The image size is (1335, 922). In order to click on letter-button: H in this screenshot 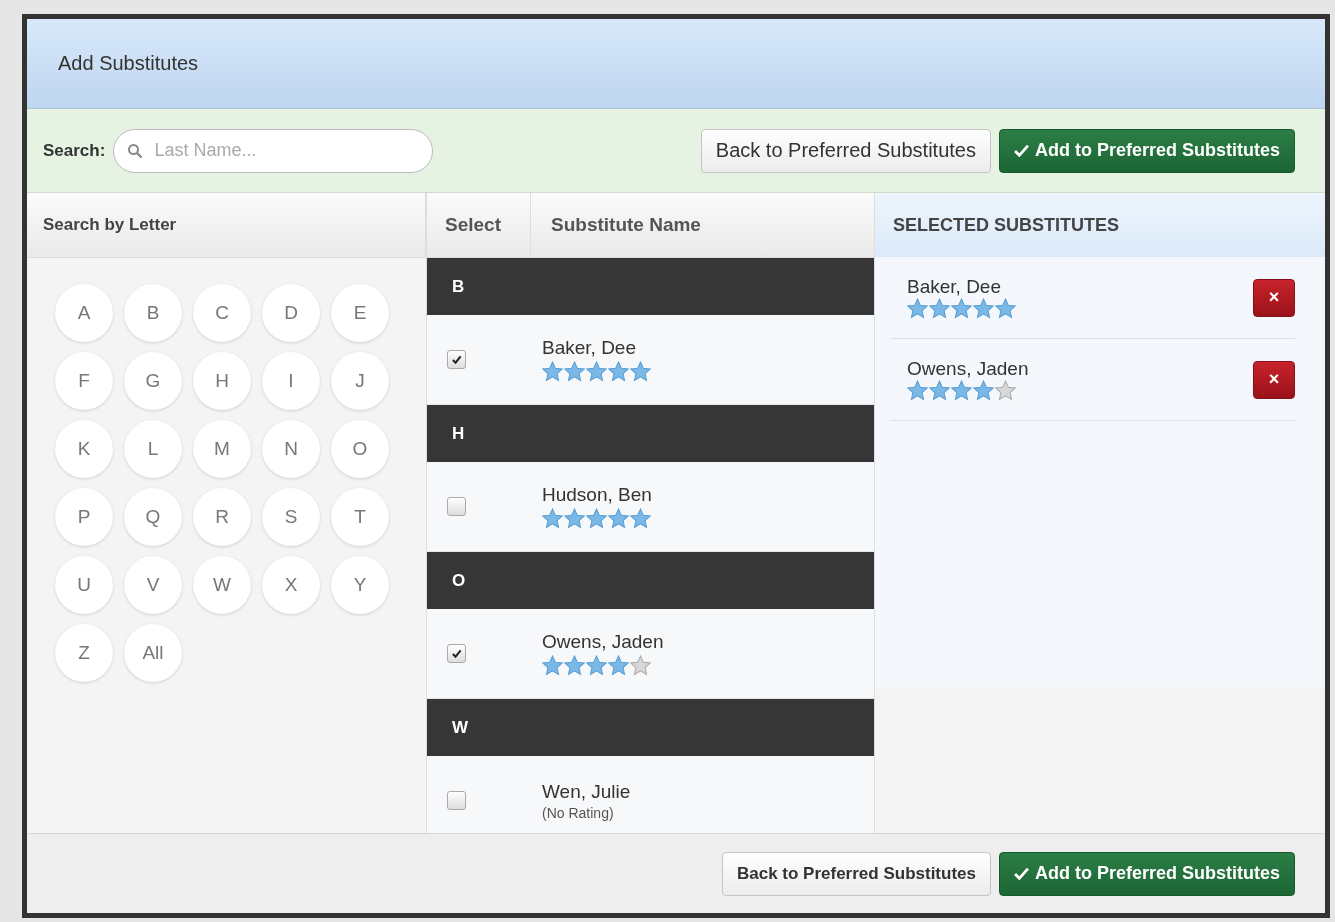, I will do `click(222, 381)`.